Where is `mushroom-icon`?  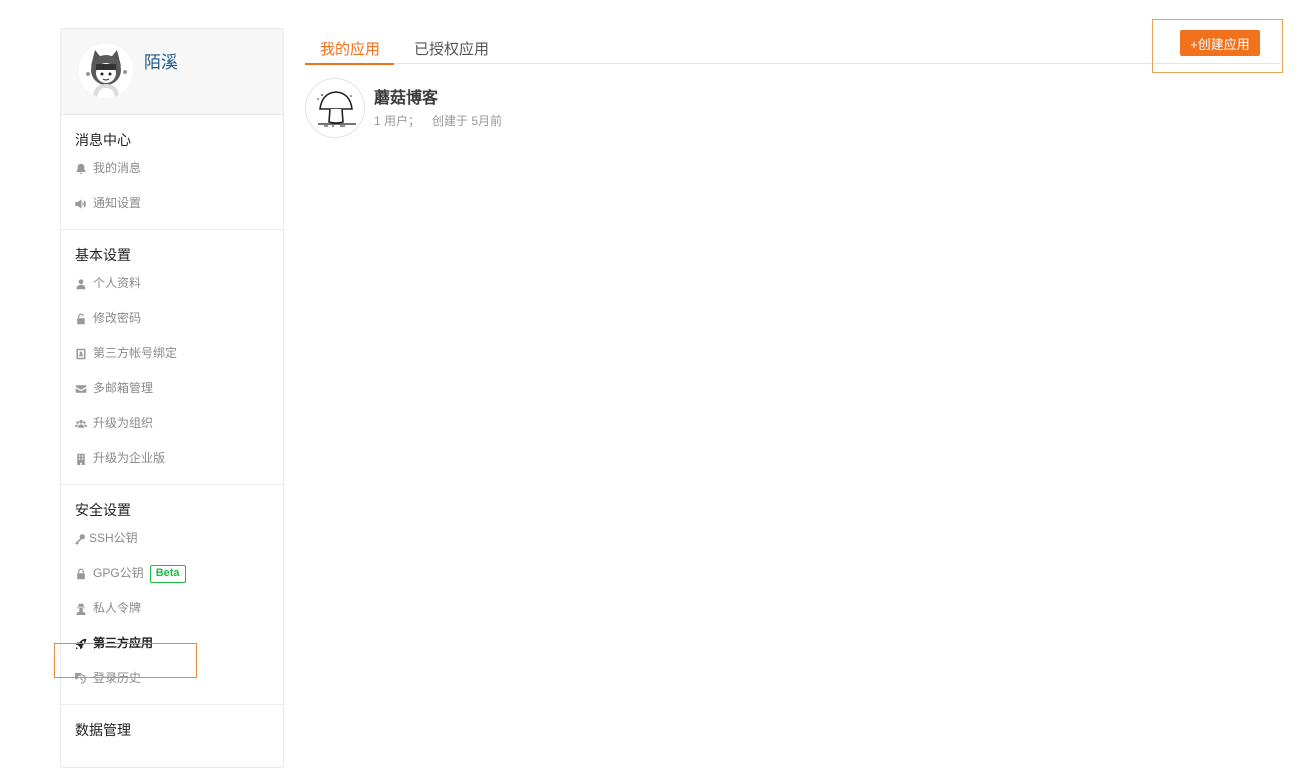 mushroom-icon is located at coordinates (336, 109).